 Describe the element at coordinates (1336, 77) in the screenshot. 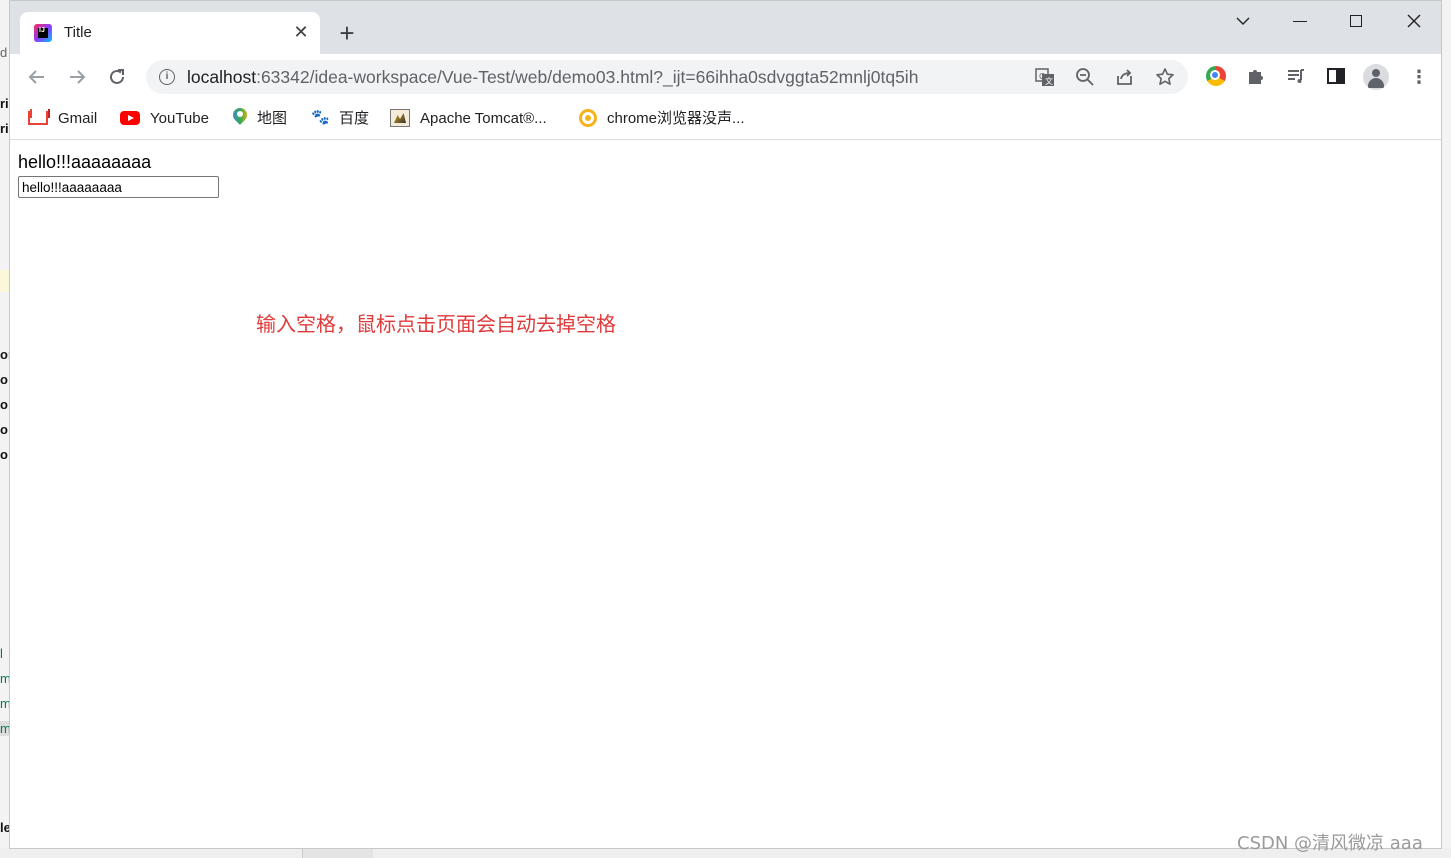

I see `side-panel-icon` at that location.